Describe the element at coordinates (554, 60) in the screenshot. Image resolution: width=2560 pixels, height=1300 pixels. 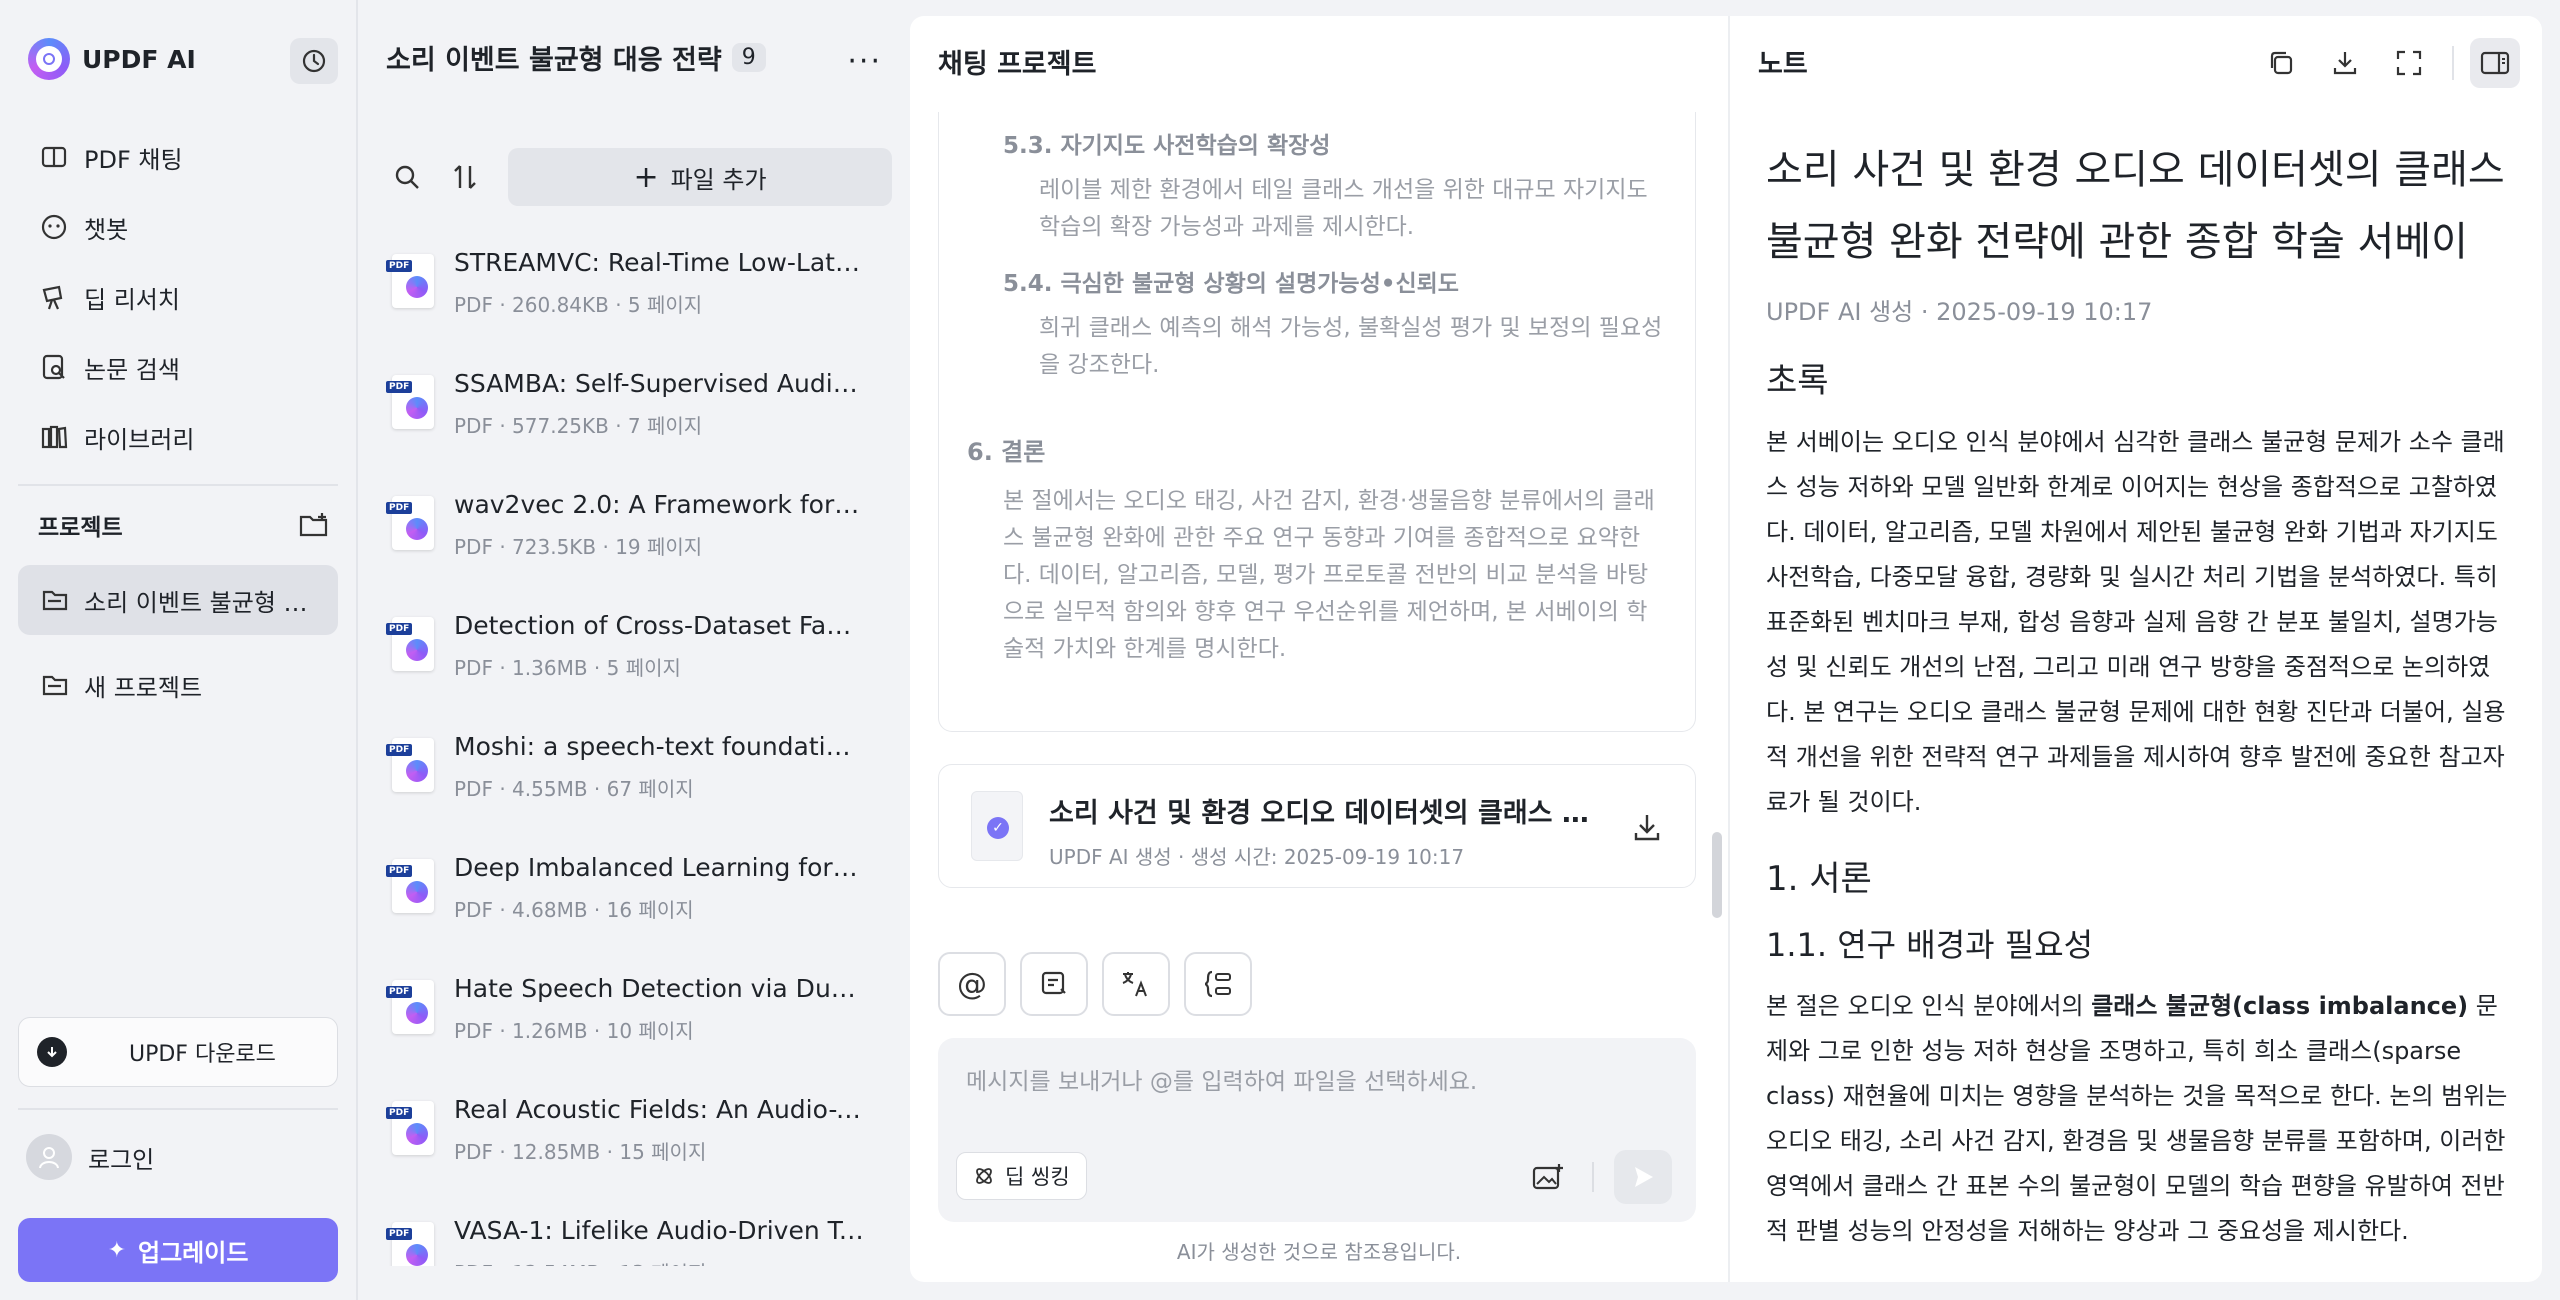
I see `project-title-text: 소리 이벤트 불균형 대응 전략` at that location.